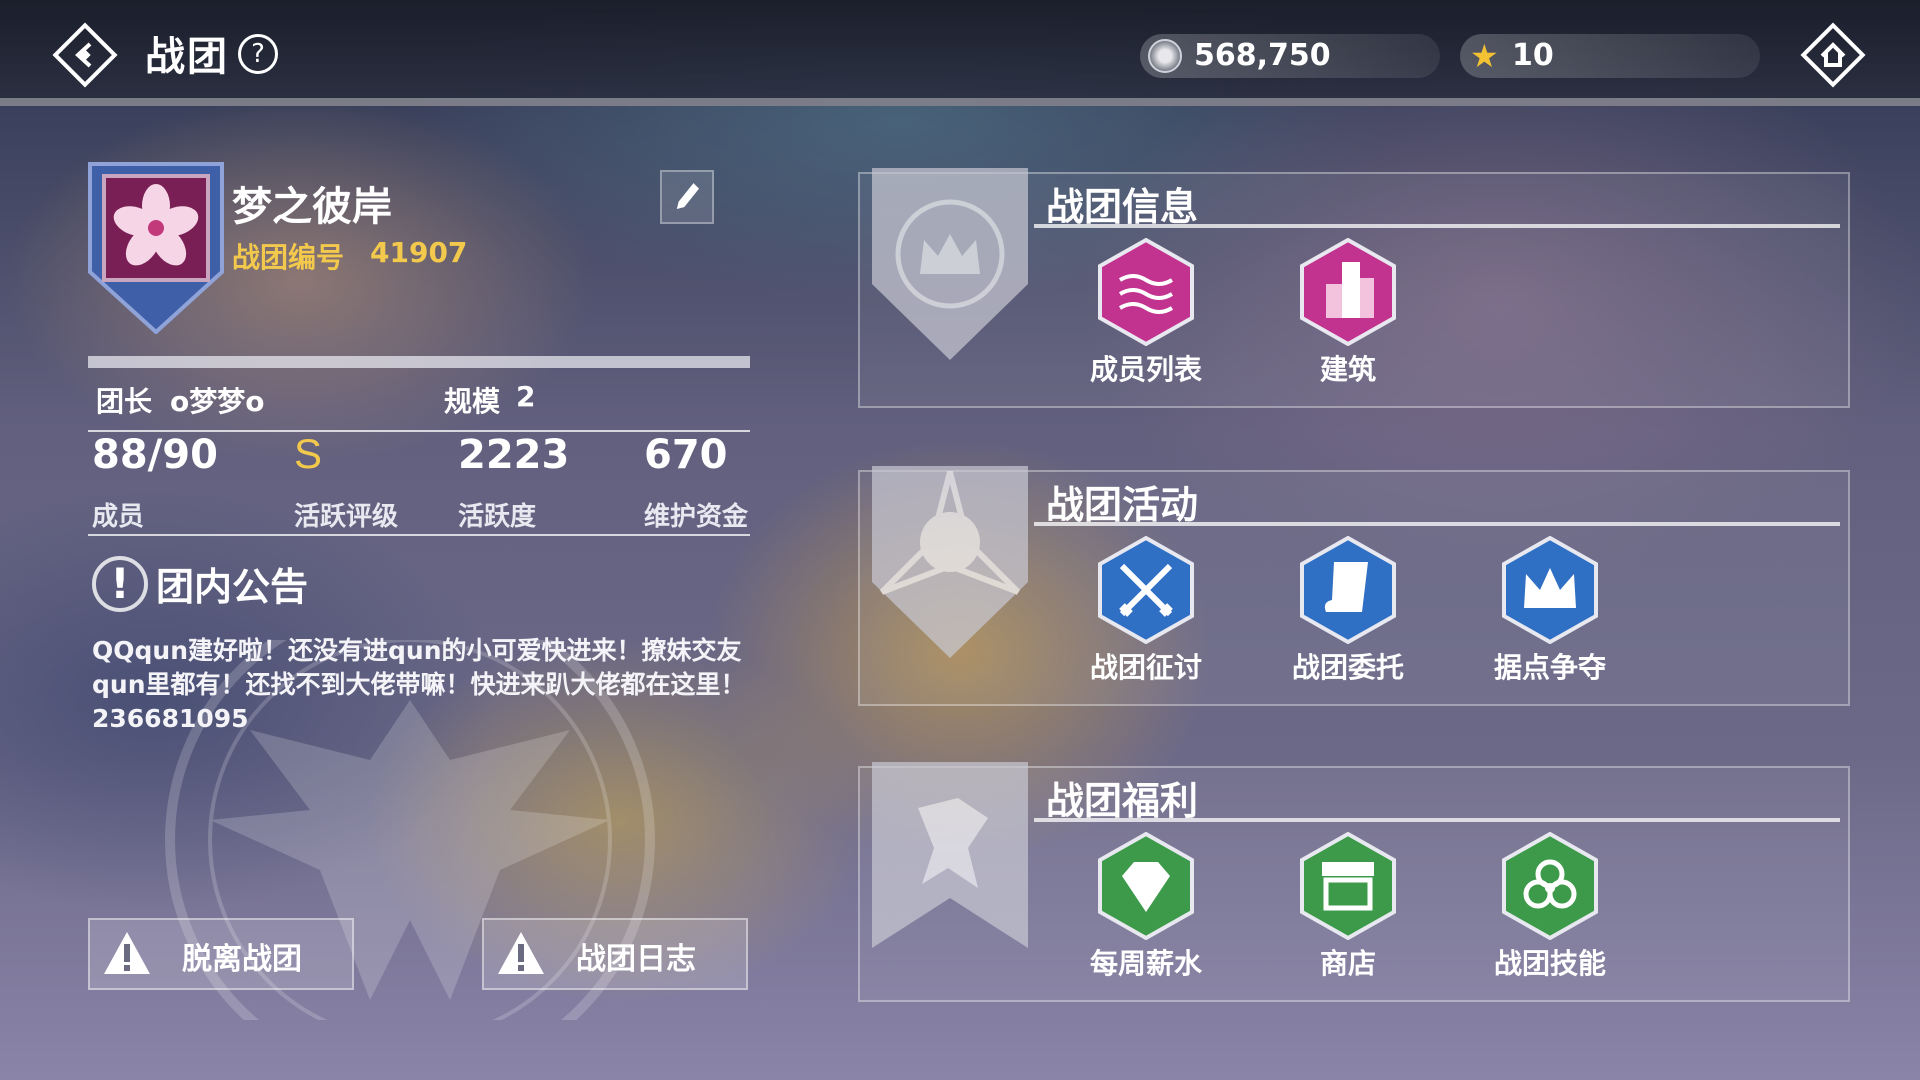 This screenshot has width=1920, height=1080. What do you see at coordinates (118, 517) in the screenshot?
I see `members-label: 成员` at bounding box center [118, 517].